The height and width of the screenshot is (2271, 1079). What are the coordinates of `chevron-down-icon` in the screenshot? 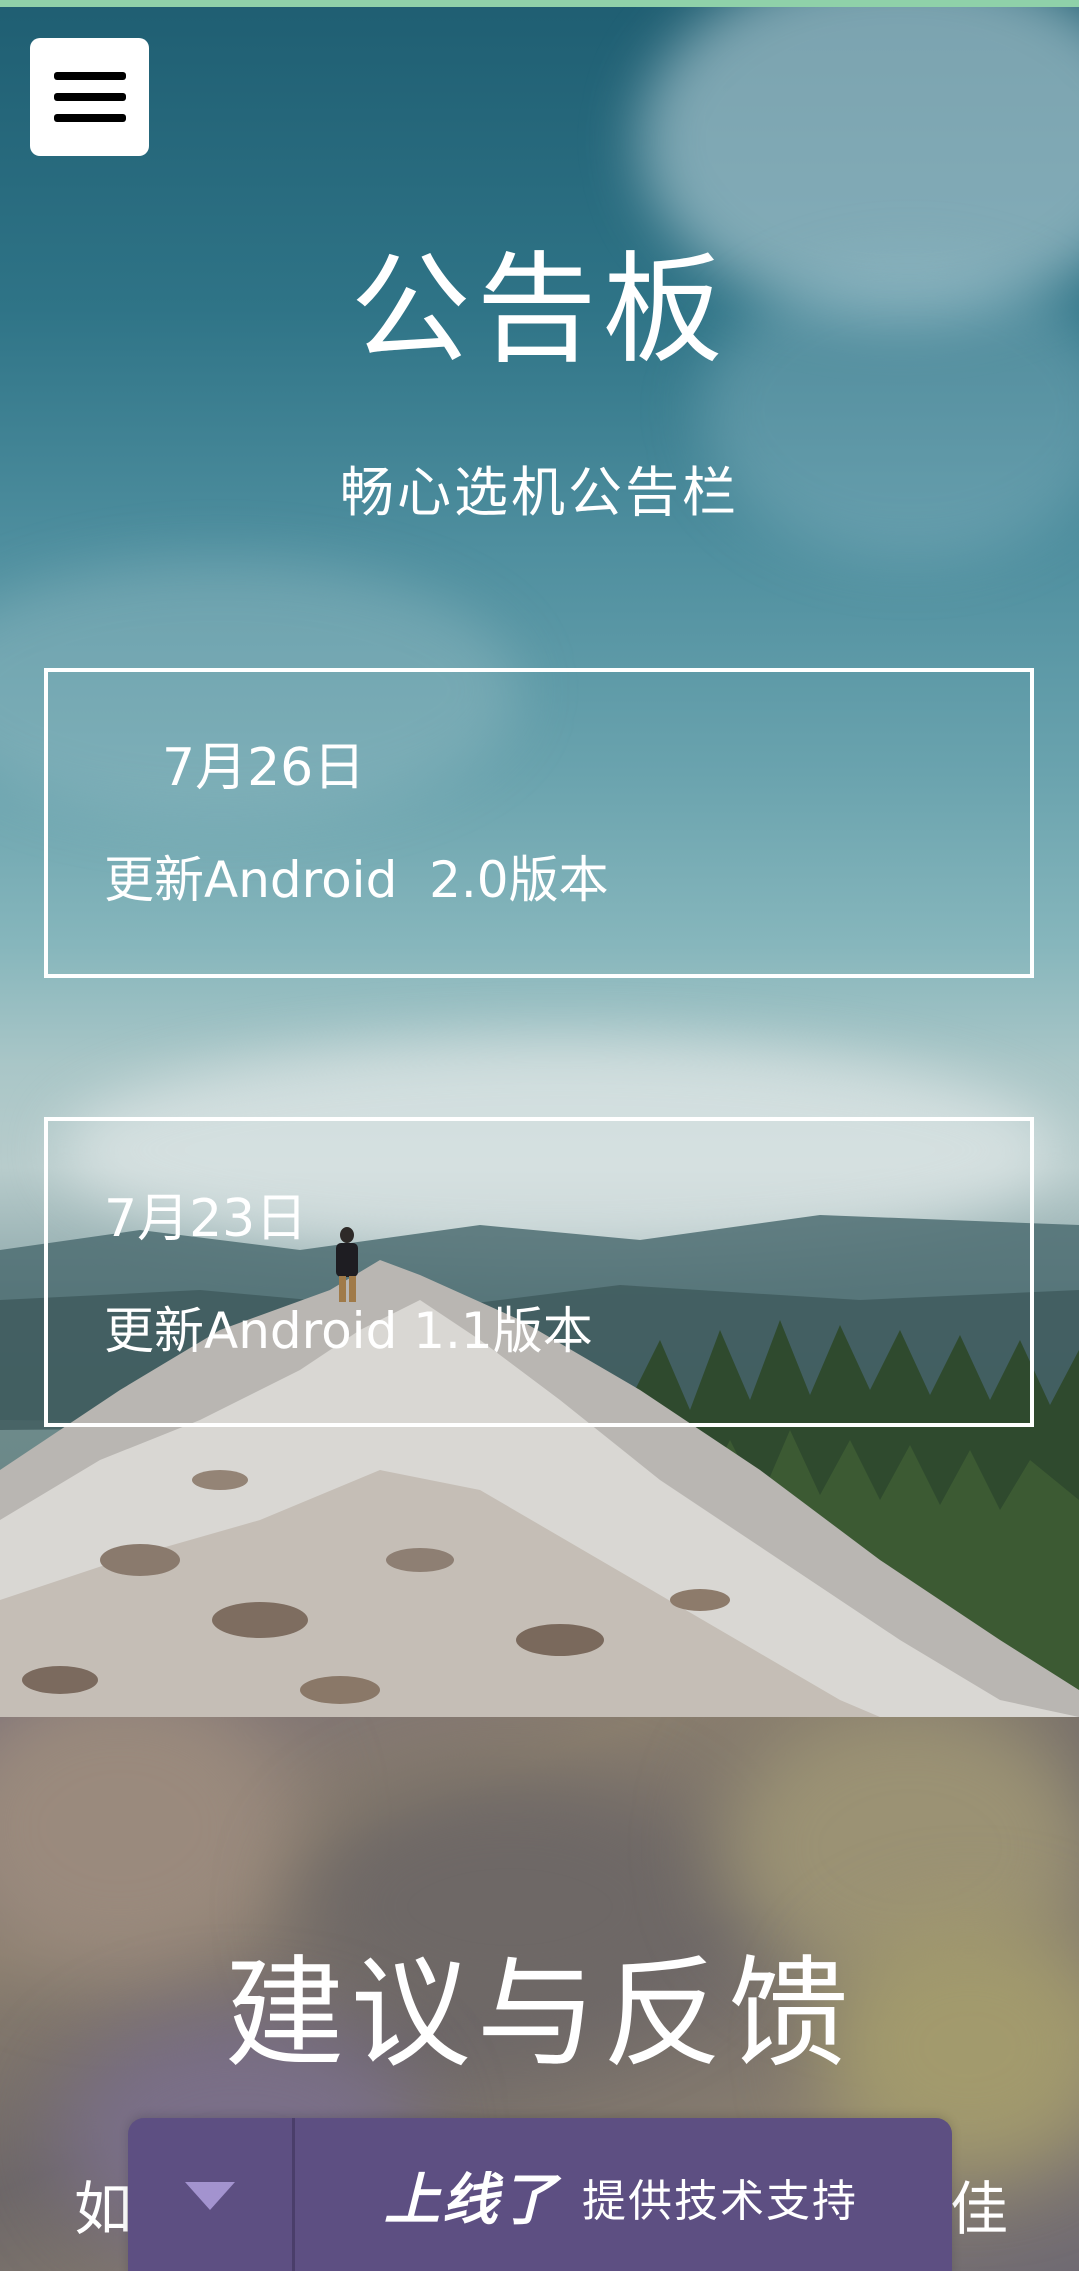 It's located at (210, 2196).